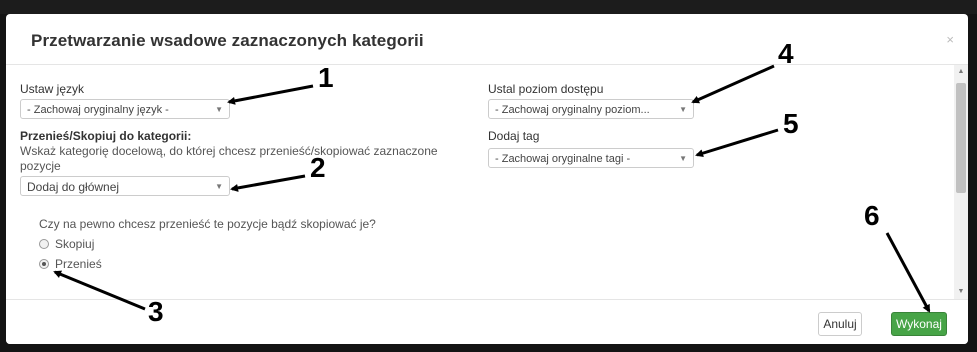  I want to click on add-tag-select-value: - Zachowaj oryginalne tagi -, so click(563, 159).